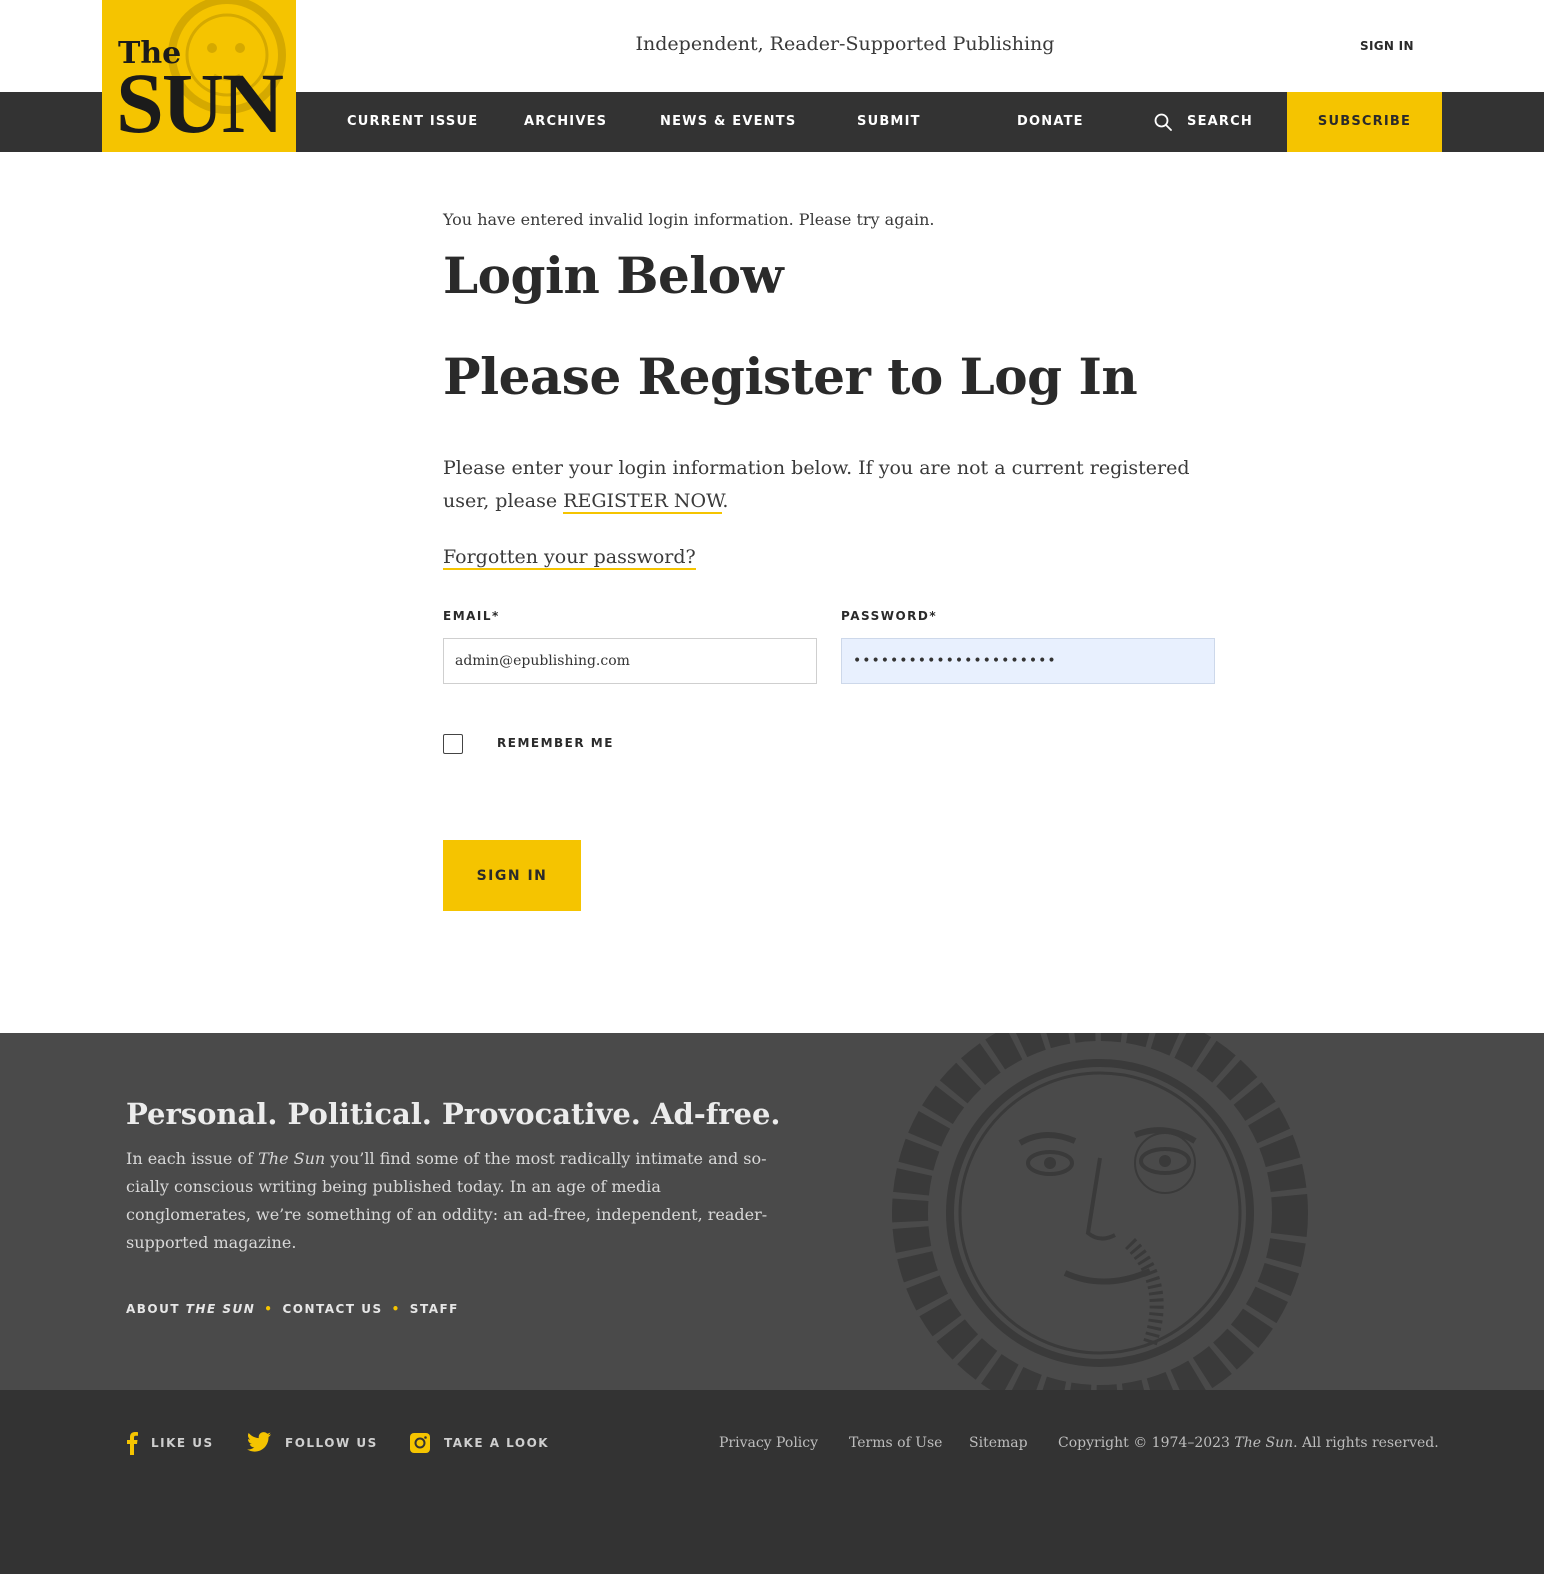 The image size is (1544, 1574). I want to click on about-the-sun-link: ABOUT THE SUN, so click(190, 1309).